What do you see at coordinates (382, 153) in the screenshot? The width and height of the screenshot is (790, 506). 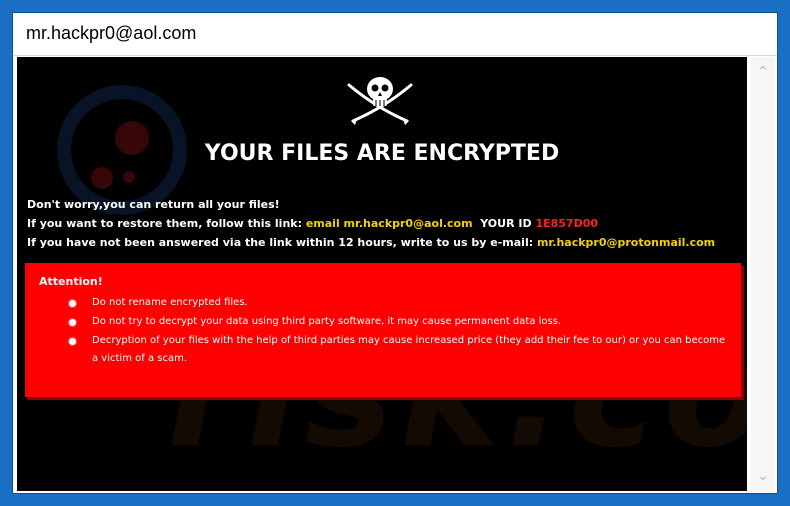 I see `headline: YOUR FILES ARE ENCRYPTED` at bounding box center [382, 153].